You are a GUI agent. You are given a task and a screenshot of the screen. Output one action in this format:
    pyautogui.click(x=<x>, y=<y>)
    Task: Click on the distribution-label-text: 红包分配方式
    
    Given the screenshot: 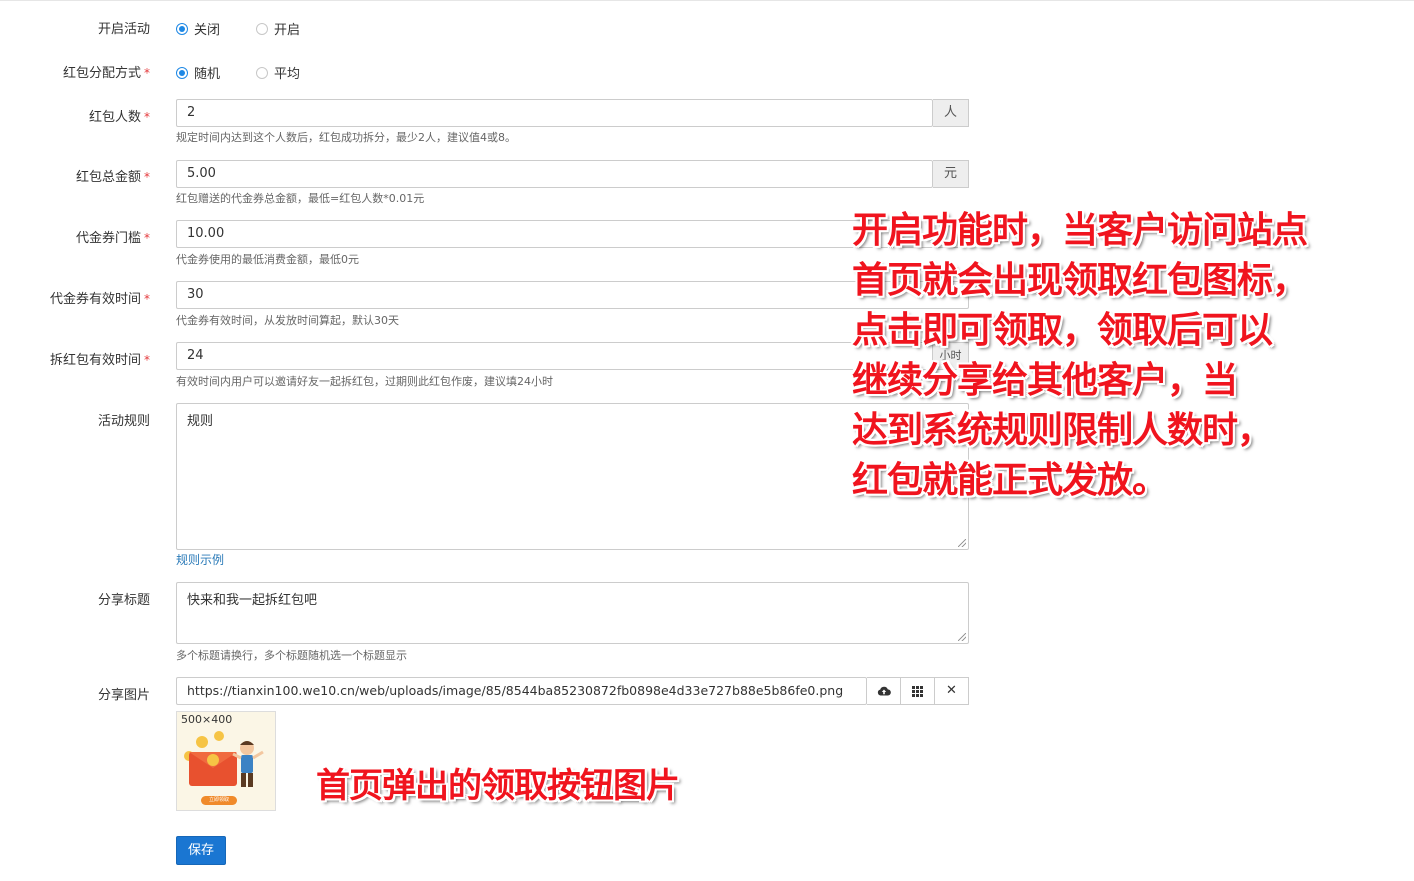 What is the action you would take?
    pyautogui.click(x=101, y=73)
    